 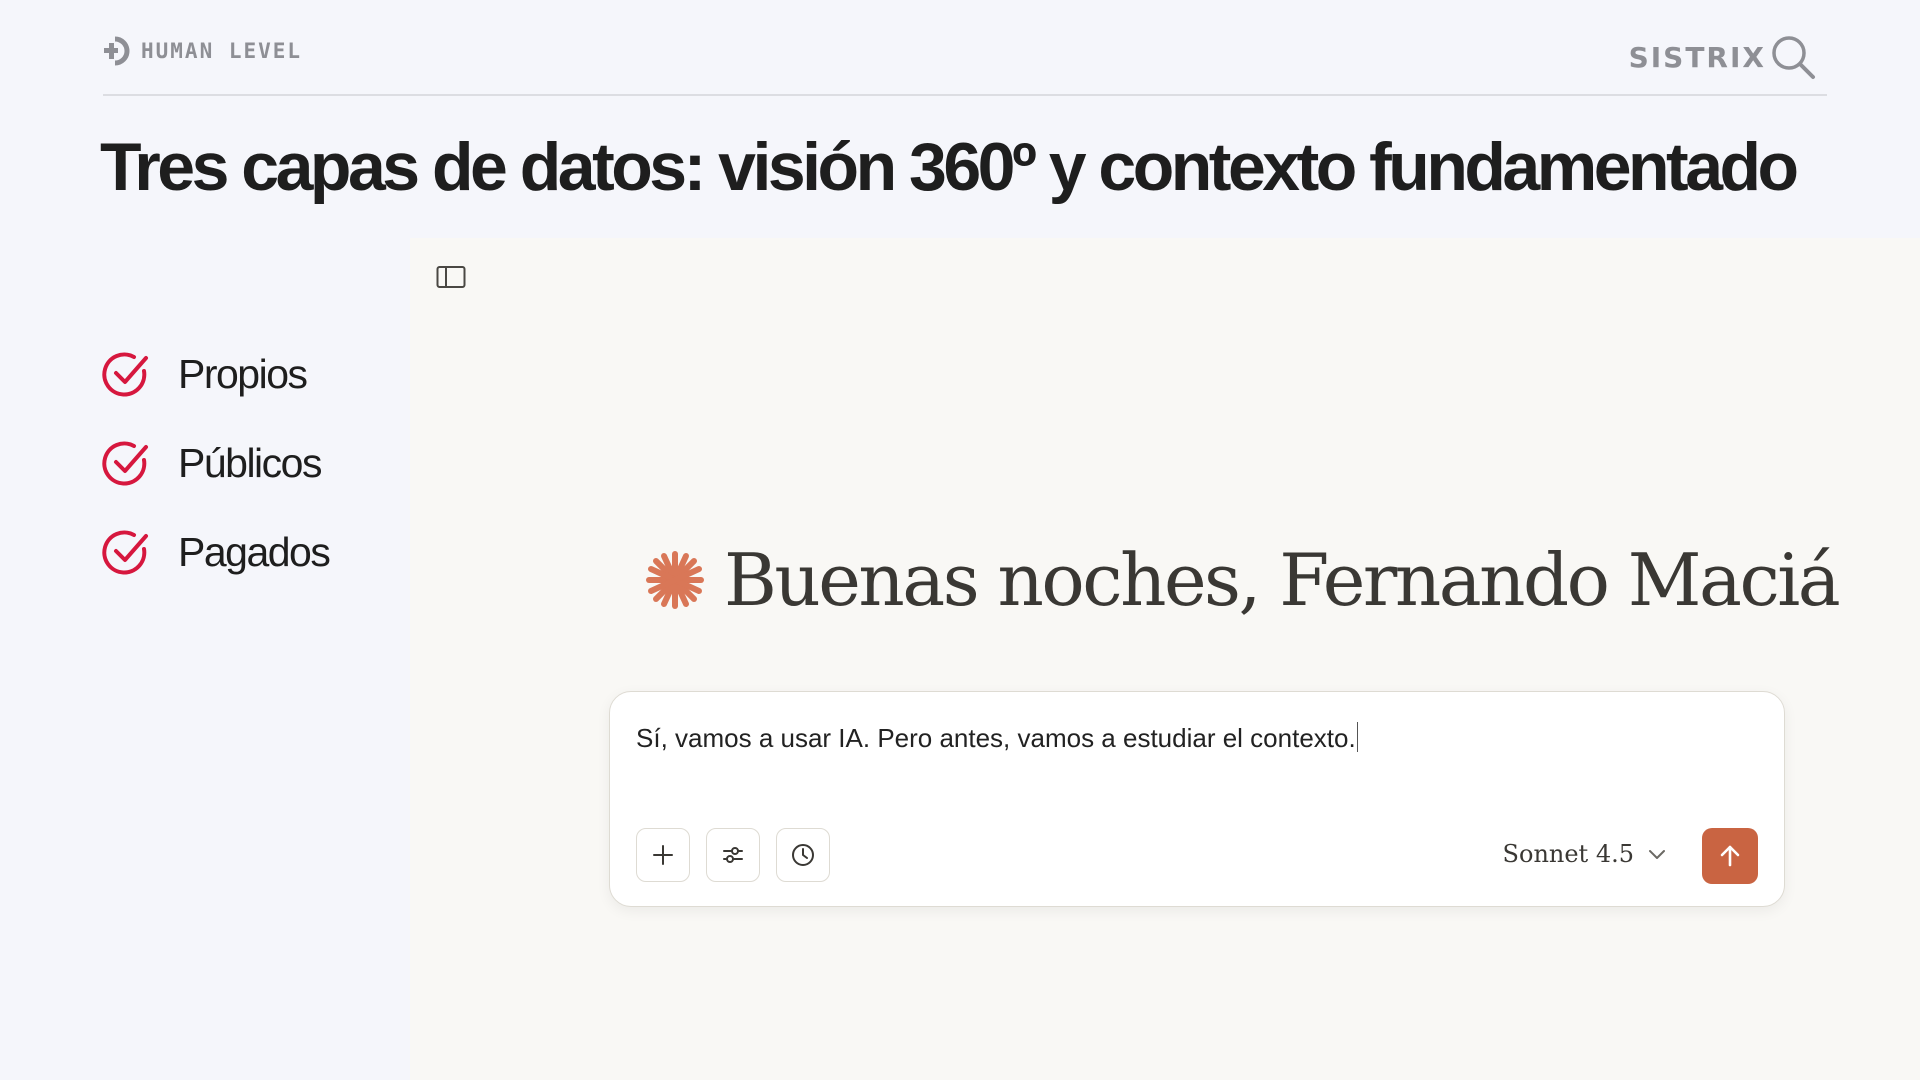 I want to click on add-attachment-button, so click(x=663, y=855).